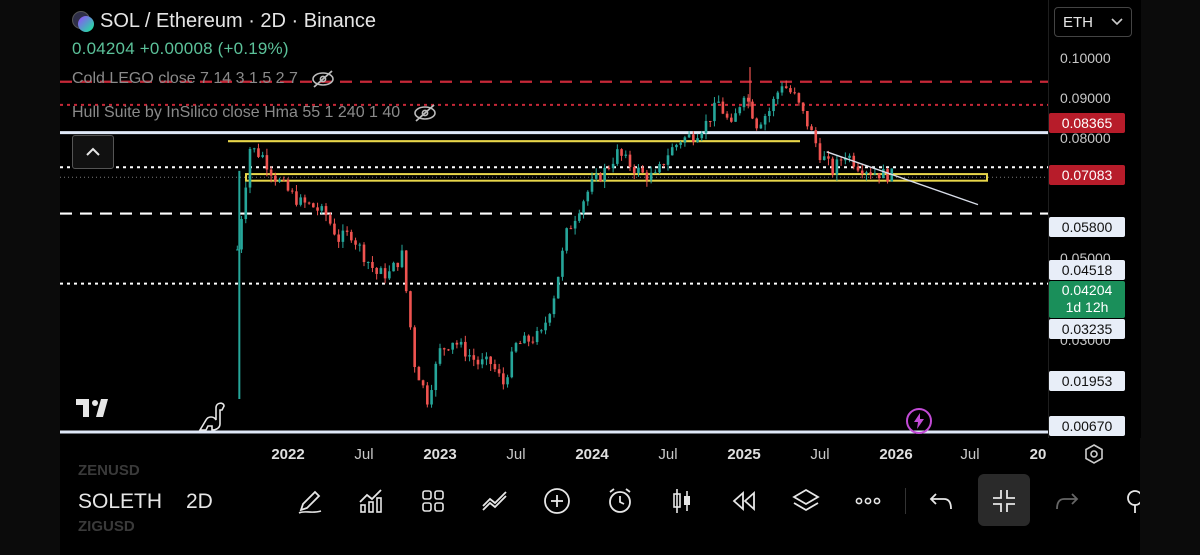 Image resolution: width=1200 pixels, height=555 pixels. What do you see at coordinates (1117, 22) in the screenshot?
I see `chevron-down-icon` at bounding box center [1117, 22].